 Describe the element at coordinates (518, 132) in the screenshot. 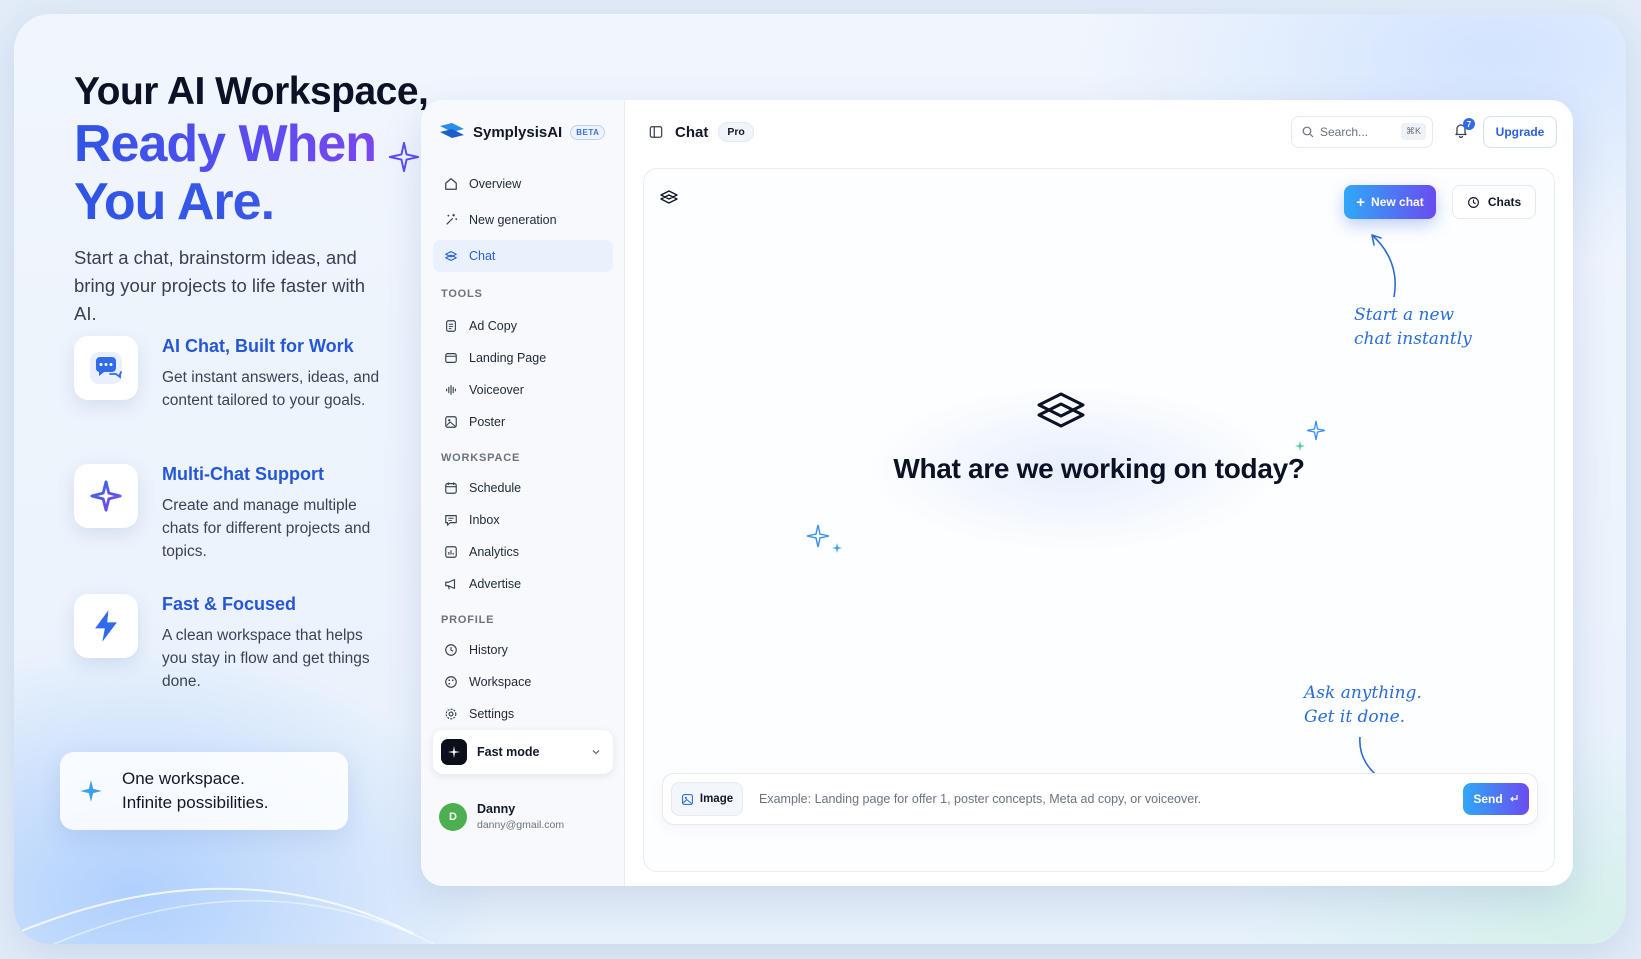

I see `brand-name: SymplysisAI` at that location.